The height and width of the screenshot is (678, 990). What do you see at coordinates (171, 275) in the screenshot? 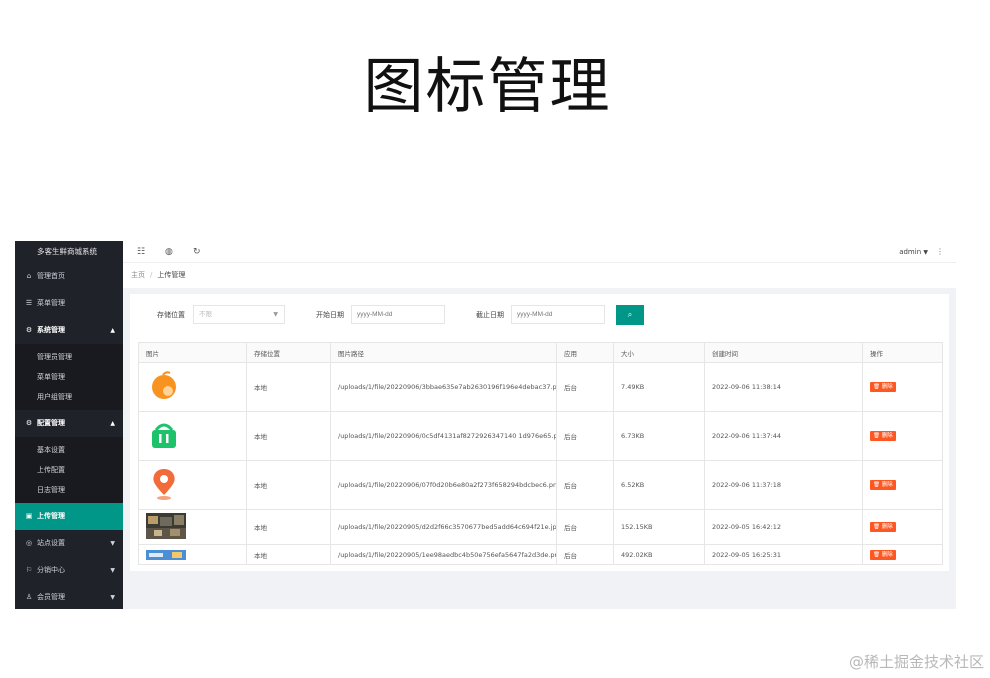
I see `breadcrumb-current: 上传管理` at bounding box center [171, 275].